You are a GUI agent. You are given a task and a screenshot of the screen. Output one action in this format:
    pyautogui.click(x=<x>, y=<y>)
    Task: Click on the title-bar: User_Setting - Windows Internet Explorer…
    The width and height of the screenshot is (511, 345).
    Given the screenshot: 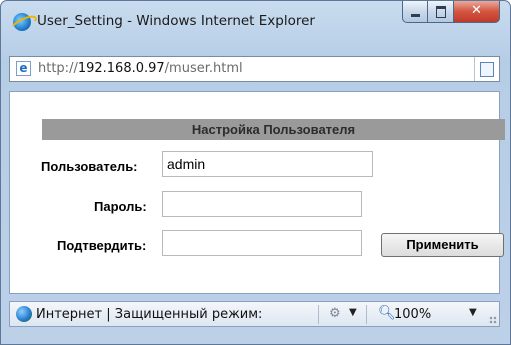 What is the action you would take?
    pyautogui.click(x=255, y=21)
    